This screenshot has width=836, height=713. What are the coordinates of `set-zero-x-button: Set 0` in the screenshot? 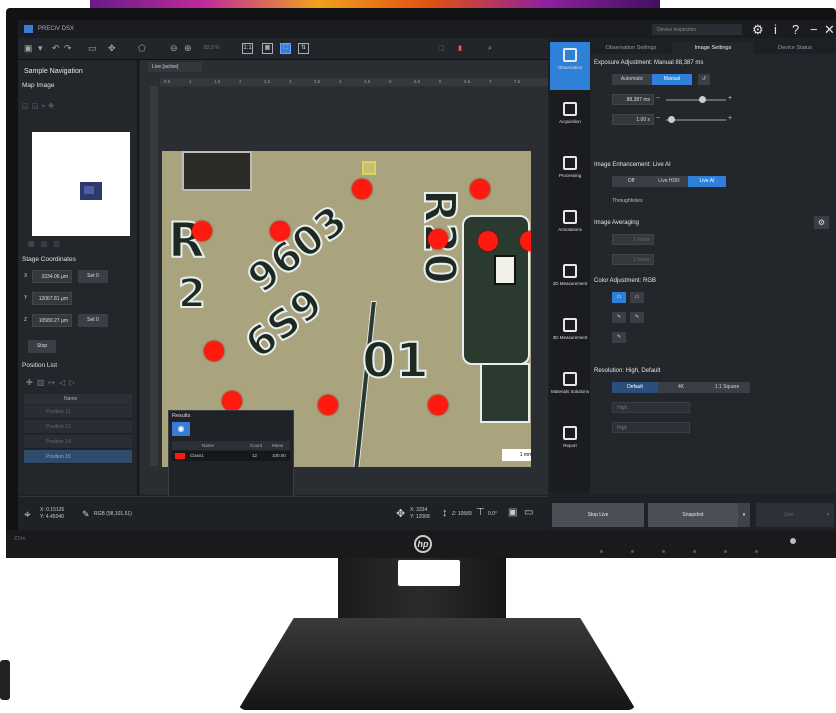 It's located at (93, 276).